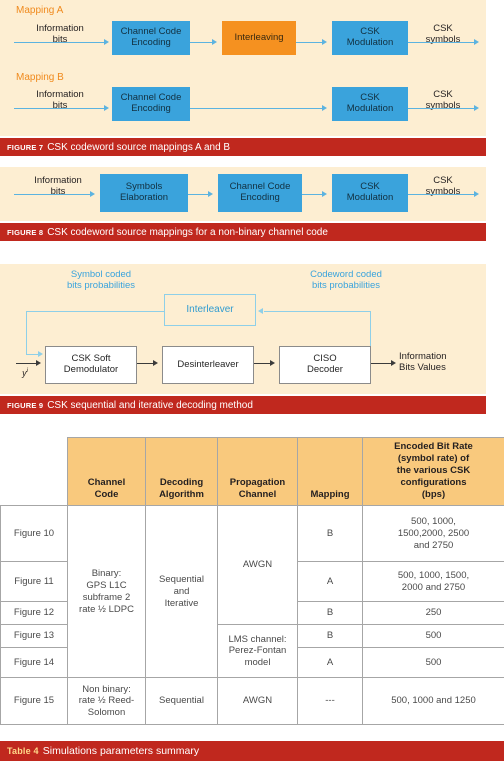 This screenshot has width=504, height=770. I want to click on figure9-feedback-right-arrow, so click(260, 310).